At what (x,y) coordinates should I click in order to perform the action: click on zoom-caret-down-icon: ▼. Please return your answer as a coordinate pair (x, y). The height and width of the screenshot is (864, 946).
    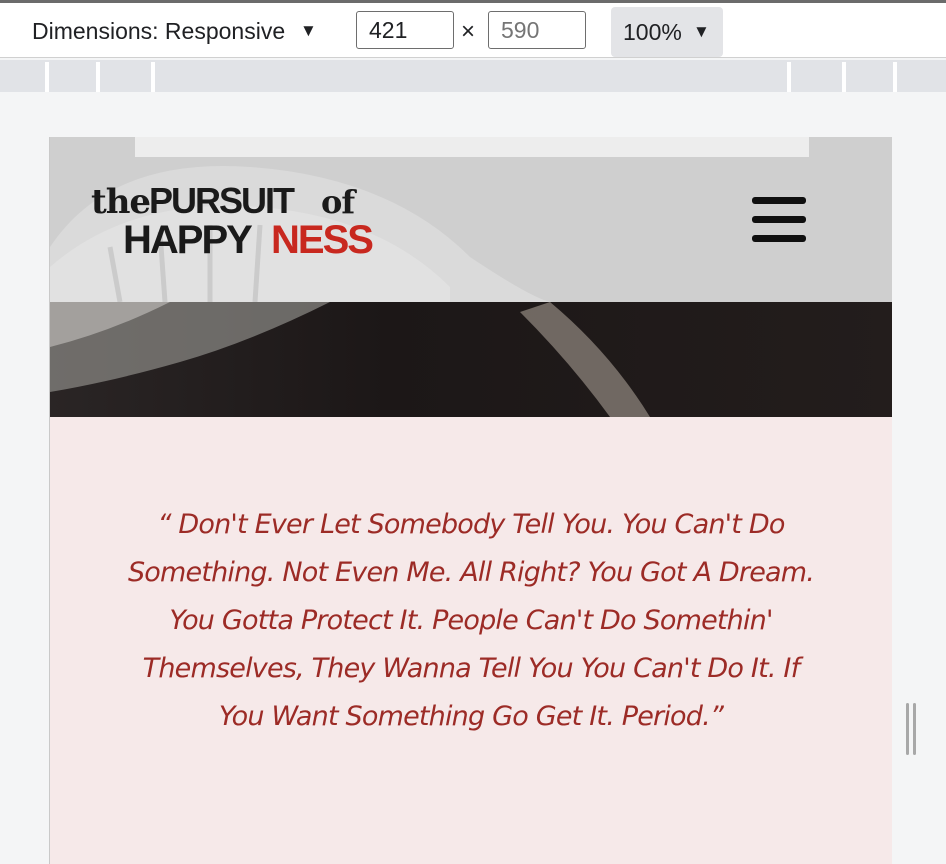
    Looking at the image, I should click on (701, 31).